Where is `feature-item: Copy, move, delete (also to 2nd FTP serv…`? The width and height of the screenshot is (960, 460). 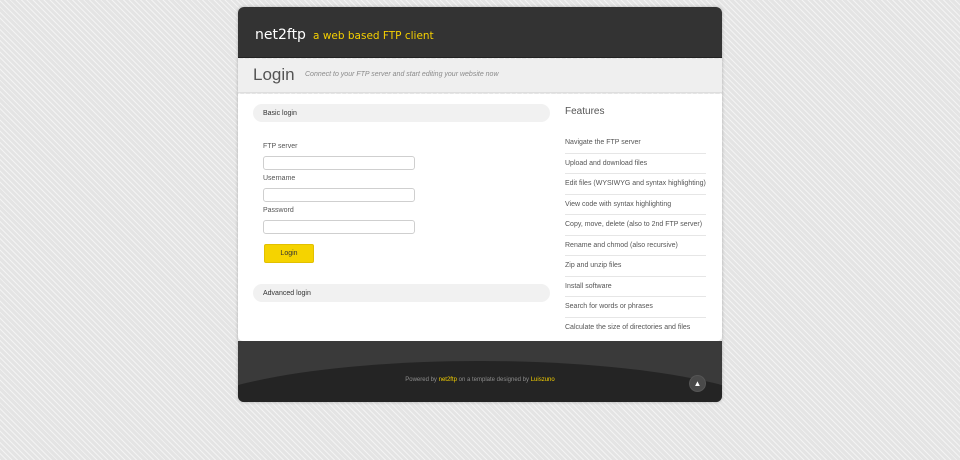 feature-item: Copy, move, delete (also to 2nd FTP serv… is located at coordinates (635, 225).